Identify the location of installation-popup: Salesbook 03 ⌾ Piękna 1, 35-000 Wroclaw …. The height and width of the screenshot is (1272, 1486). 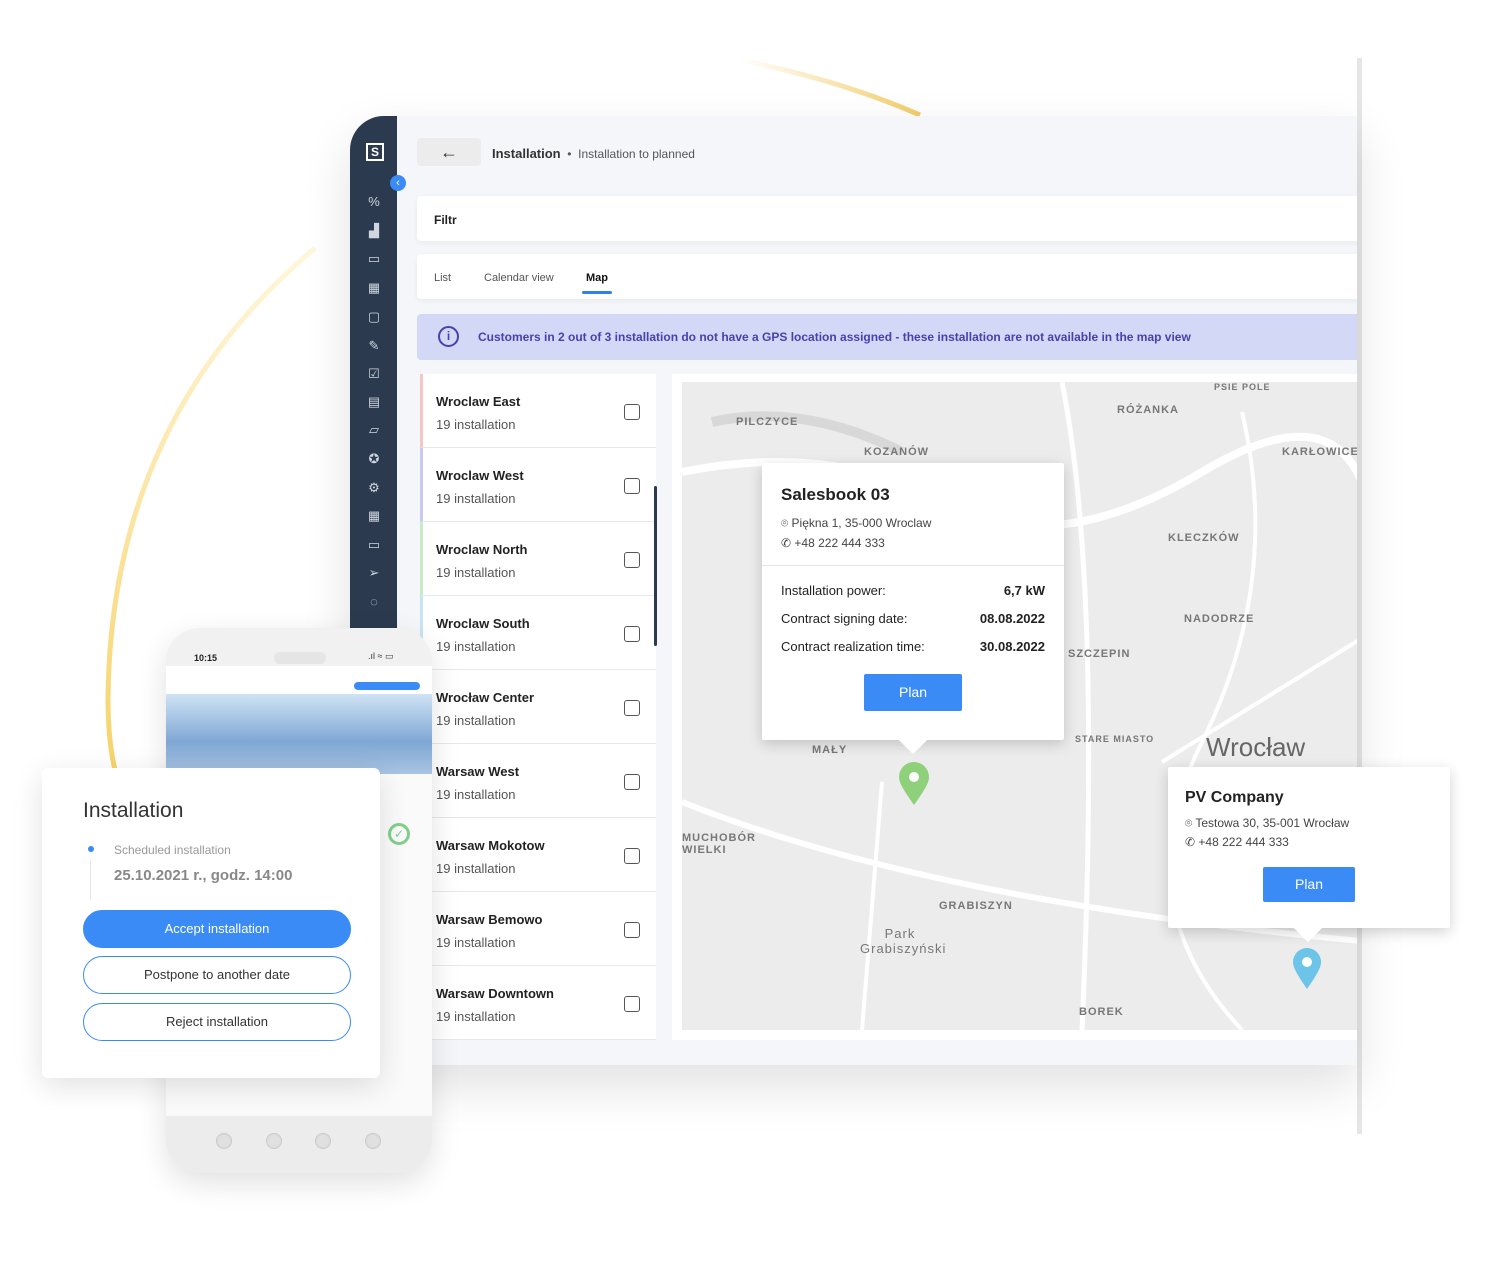
(913, 601).